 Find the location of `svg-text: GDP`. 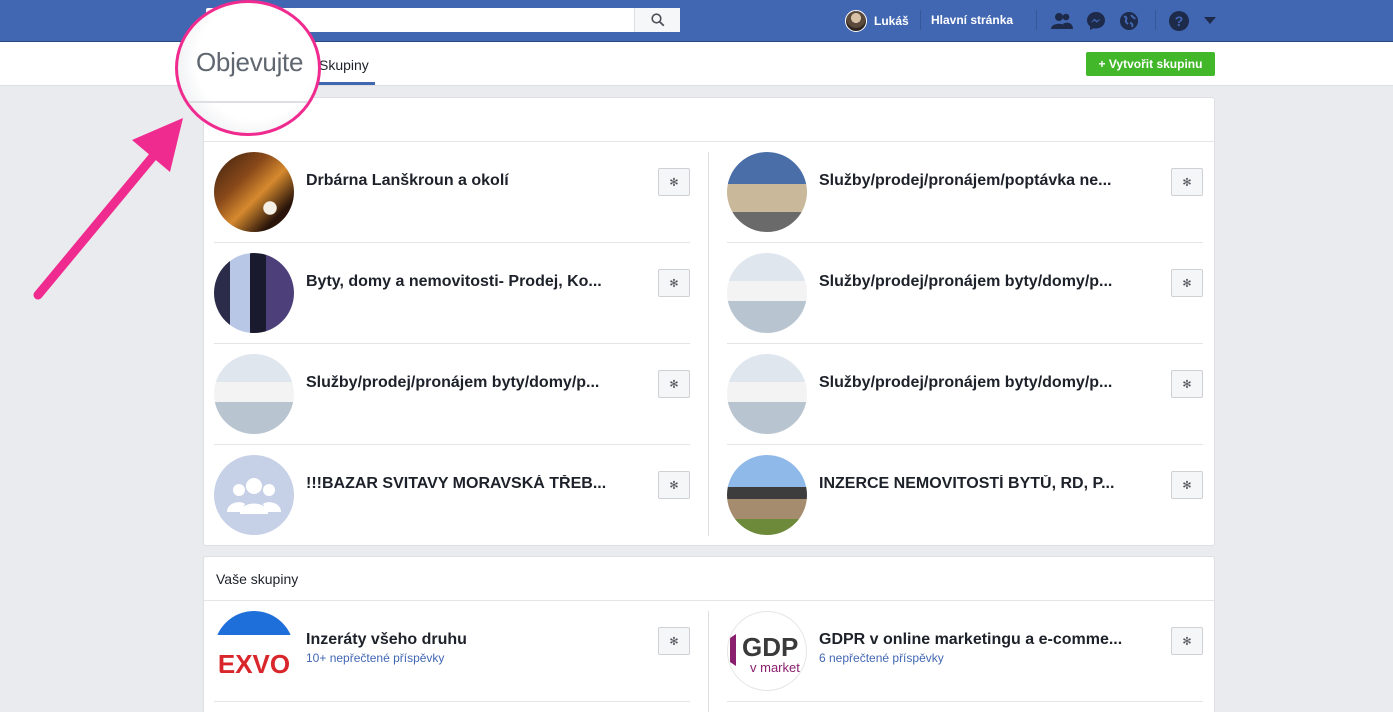

svg-text: GDP is located at coordinates (770, 647).